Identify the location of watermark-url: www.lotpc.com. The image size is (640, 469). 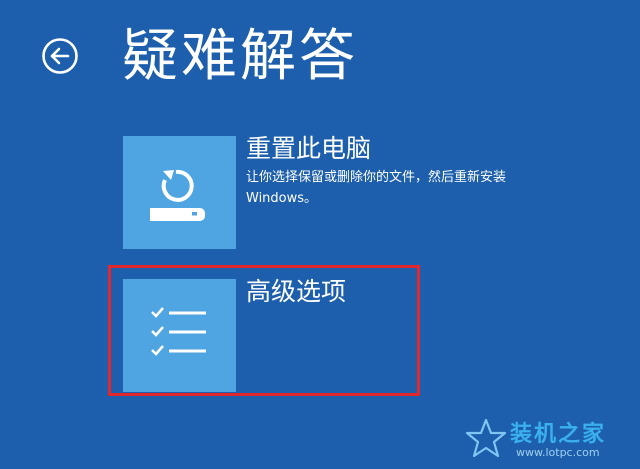
(558, 452).